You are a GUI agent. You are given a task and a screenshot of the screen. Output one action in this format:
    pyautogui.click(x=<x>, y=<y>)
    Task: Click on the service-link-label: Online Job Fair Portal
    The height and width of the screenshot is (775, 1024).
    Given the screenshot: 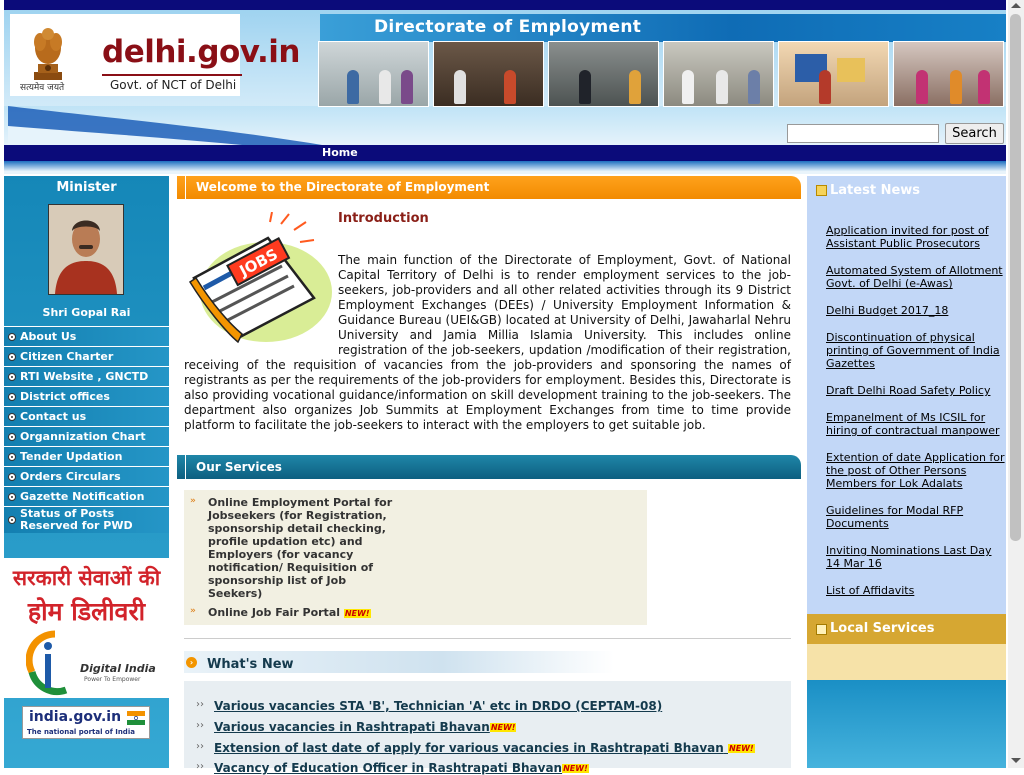 What is the action you would take?
    pyautogui.click(x=274, y=612)
    